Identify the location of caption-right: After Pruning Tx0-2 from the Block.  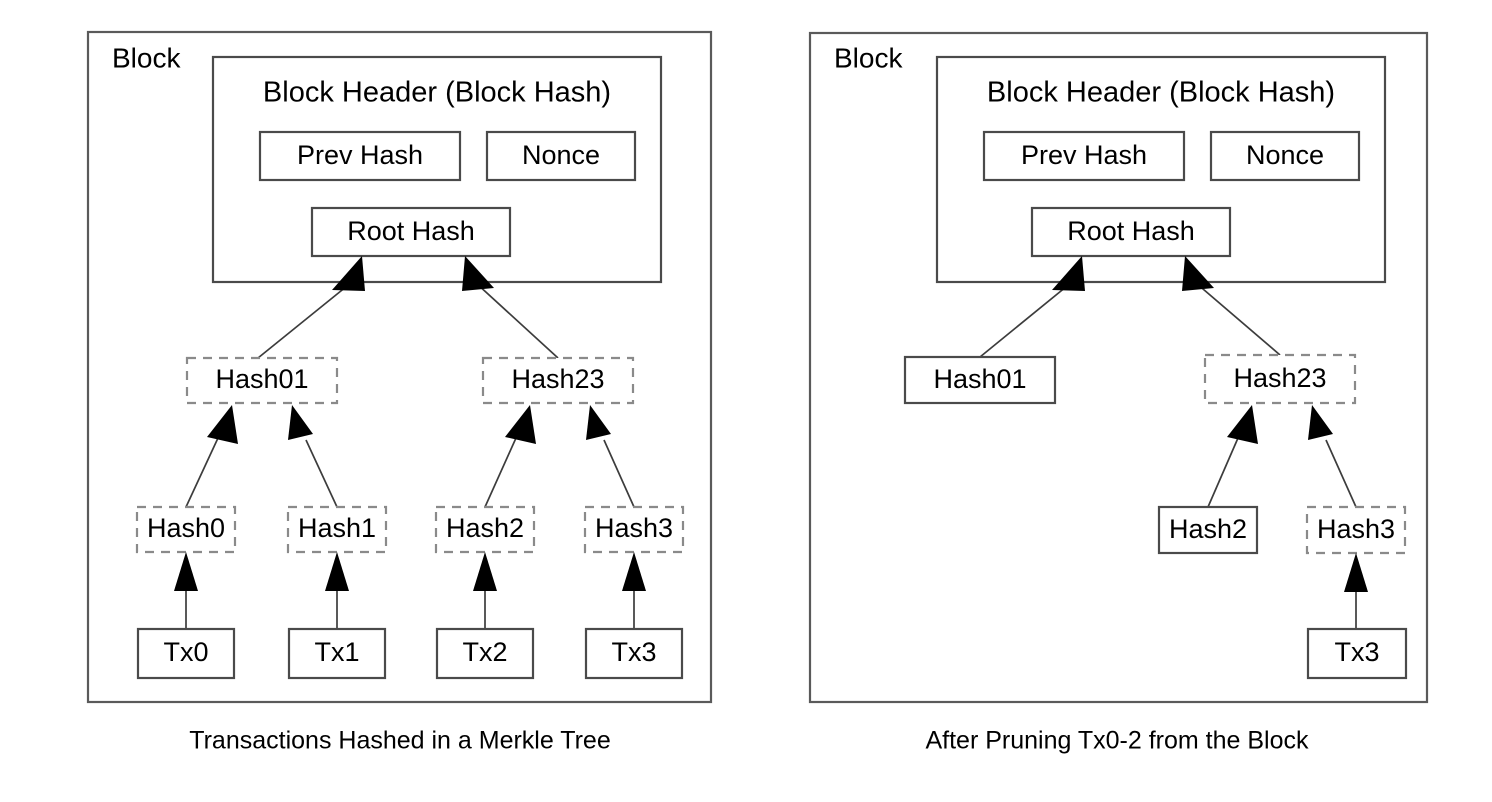
(1117, 741).